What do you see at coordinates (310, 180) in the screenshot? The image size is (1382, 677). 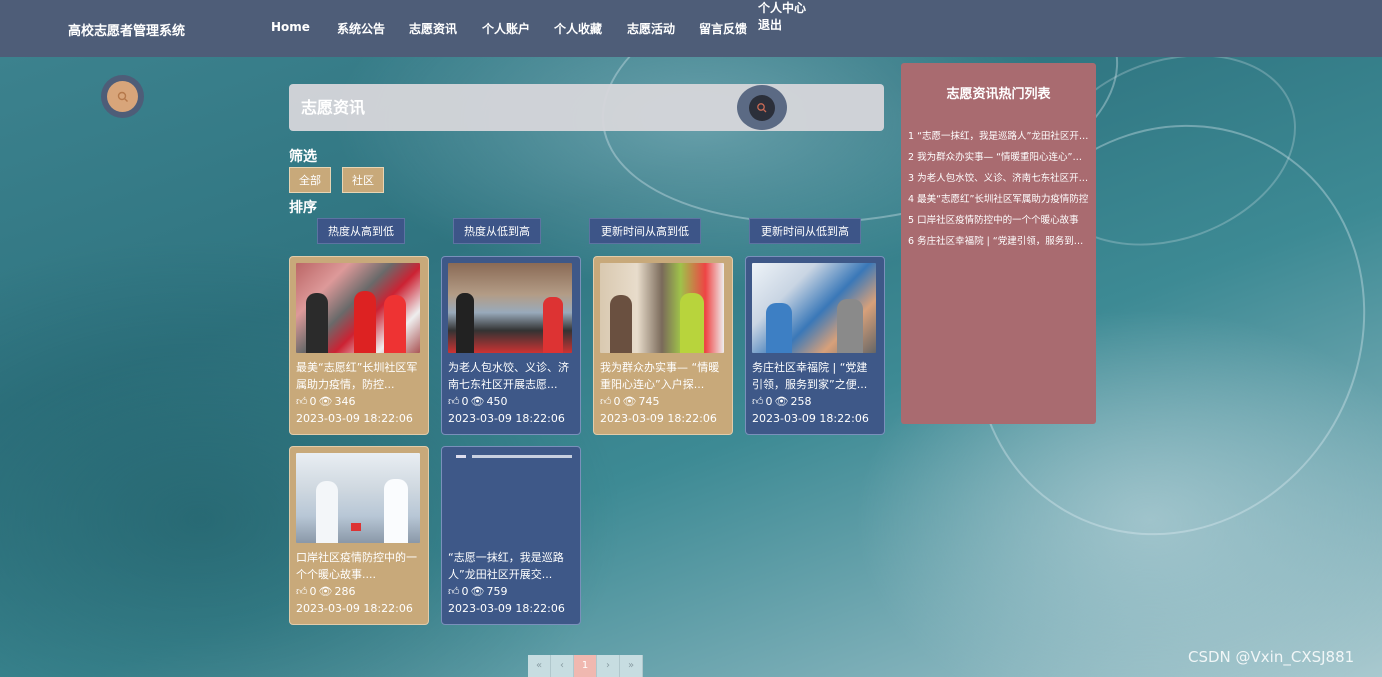 I see `filter-all-button: 全部` at bounding box center [310, 180].